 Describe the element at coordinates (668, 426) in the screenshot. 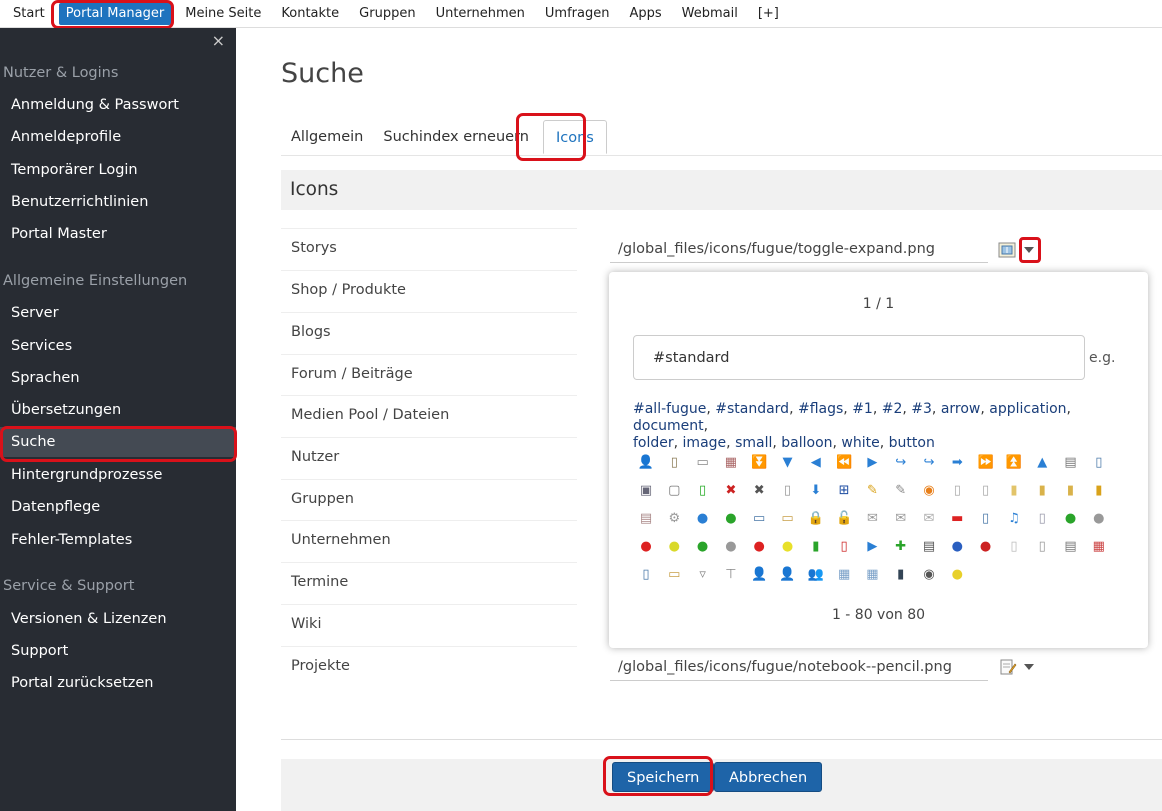

I see `tag-document: document` at that location.